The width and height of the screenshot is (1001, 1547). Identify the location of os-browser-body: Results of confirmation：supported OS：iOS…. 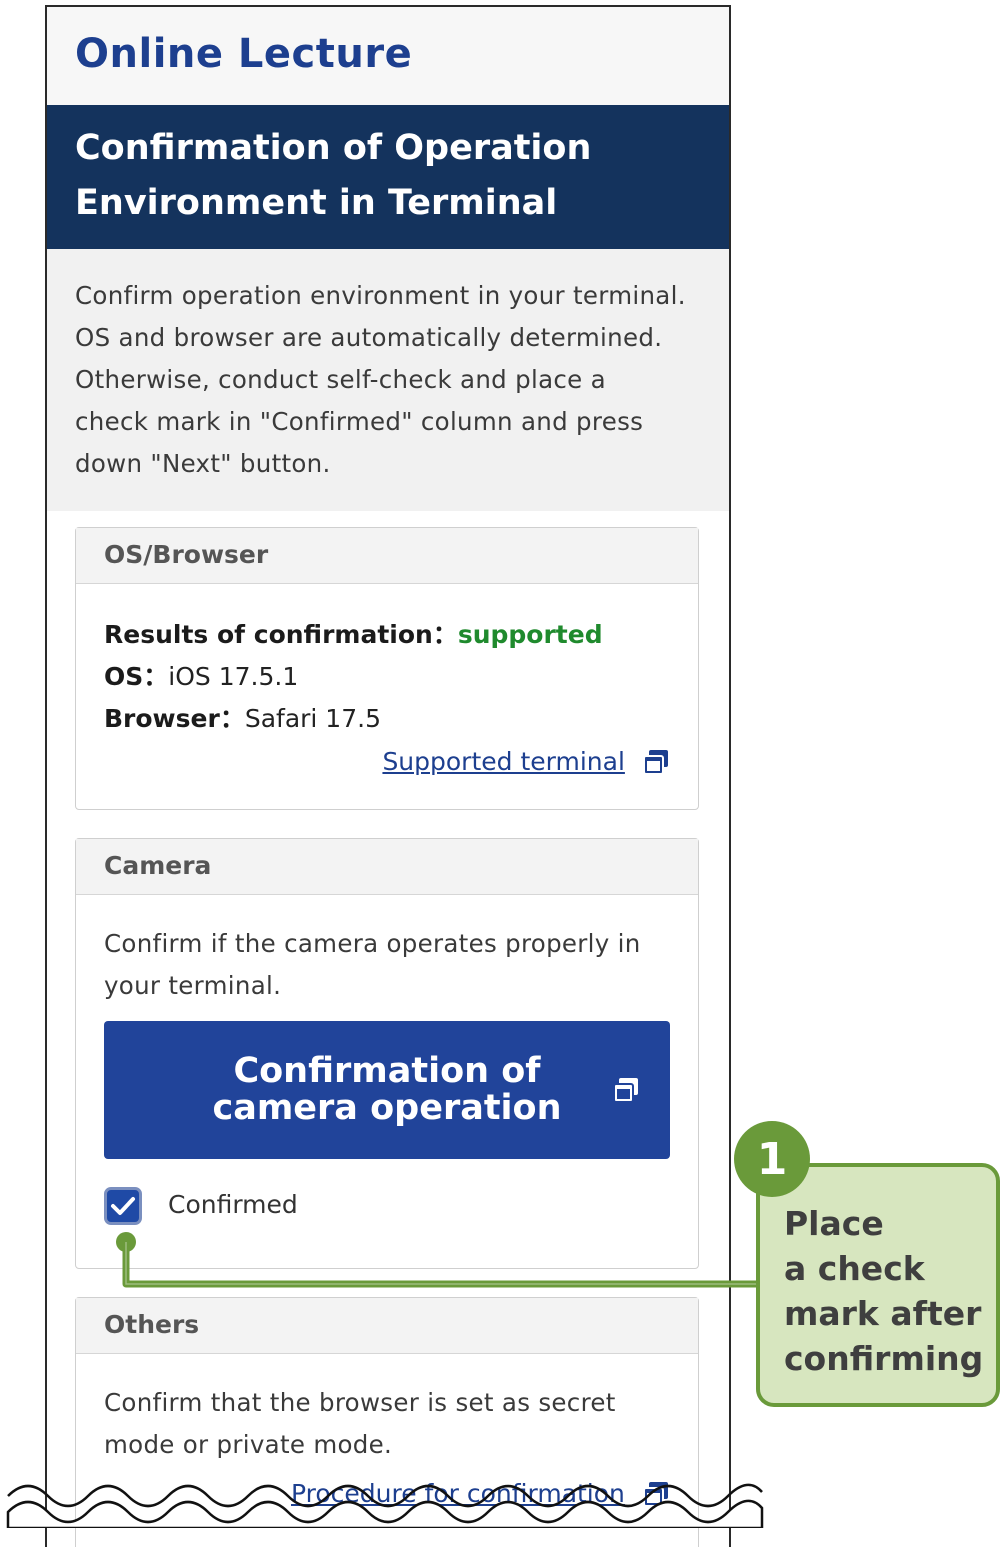
(387, 688).